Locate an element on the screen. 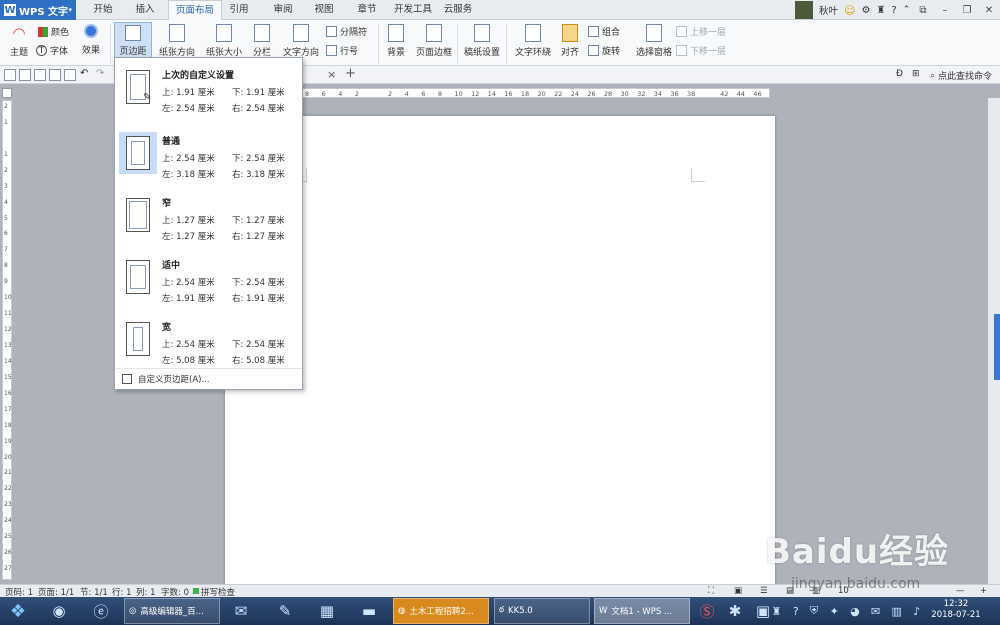 This screenshot has width=1000, height=625. quick-search: ⌕ 点此查找命令 is located at coordinates (961, 76).